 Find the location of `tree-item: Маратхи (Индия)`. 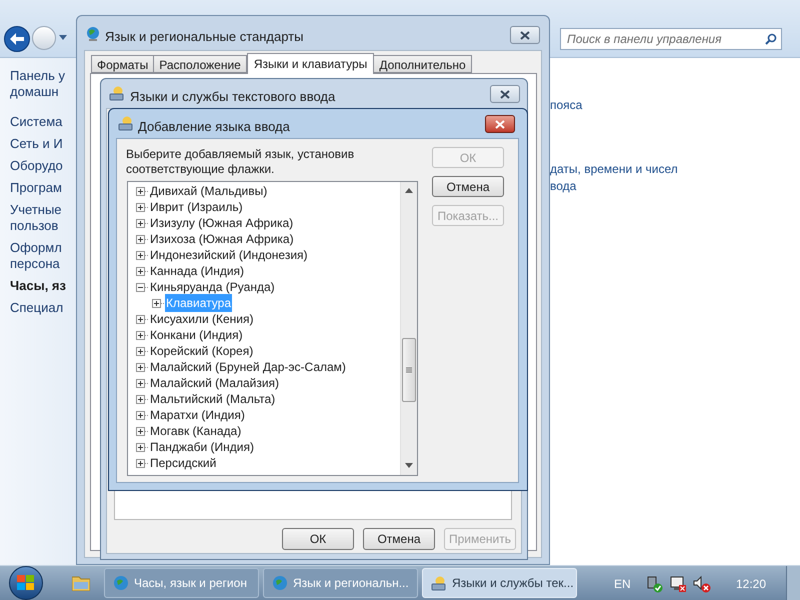

tree-item: Маратхи (Индия) is located at coordinates (197, 415).